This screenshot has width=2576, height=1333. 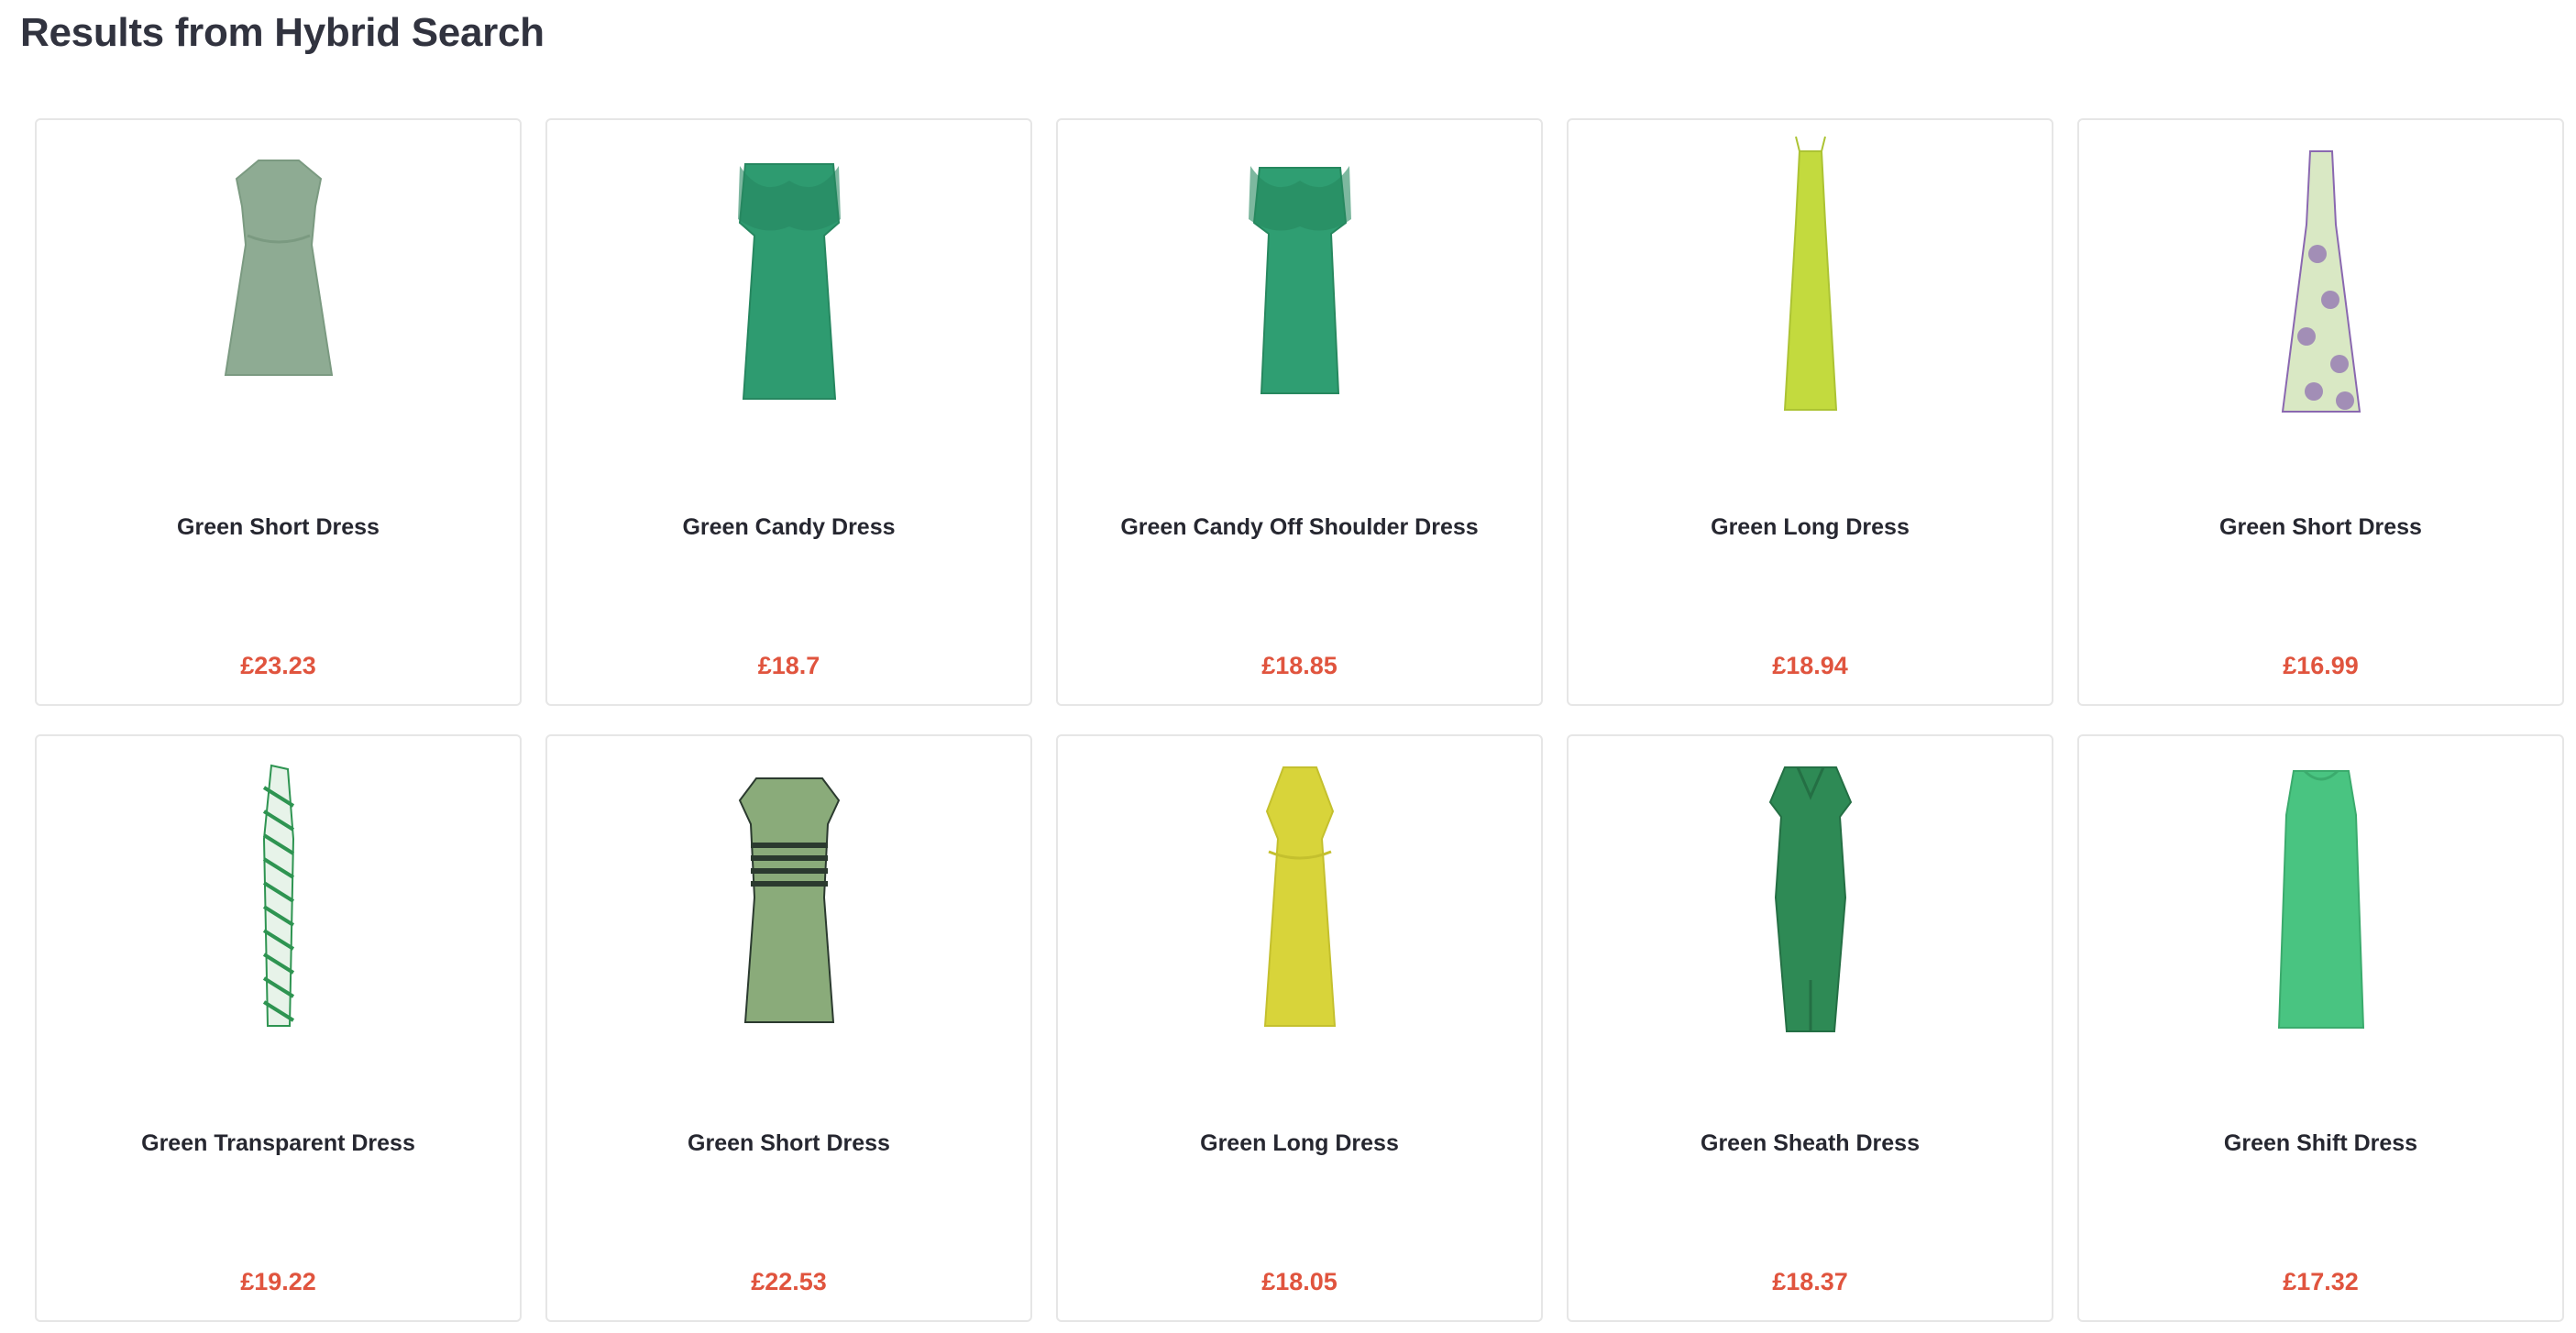 I want to click on product-price: £18.37, so click(x=1810, y=1281).